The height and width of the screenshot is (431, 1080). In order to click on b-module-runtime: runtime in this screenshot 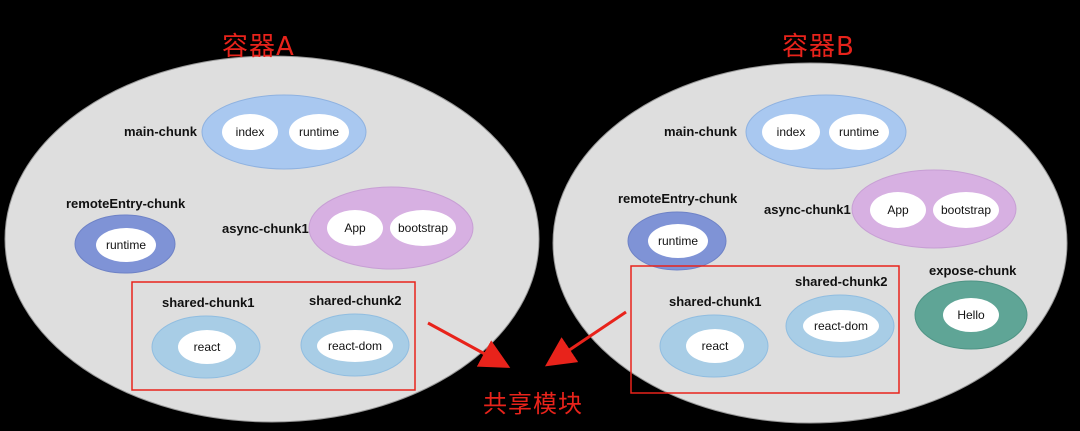, I will do `click(859, 132)`.